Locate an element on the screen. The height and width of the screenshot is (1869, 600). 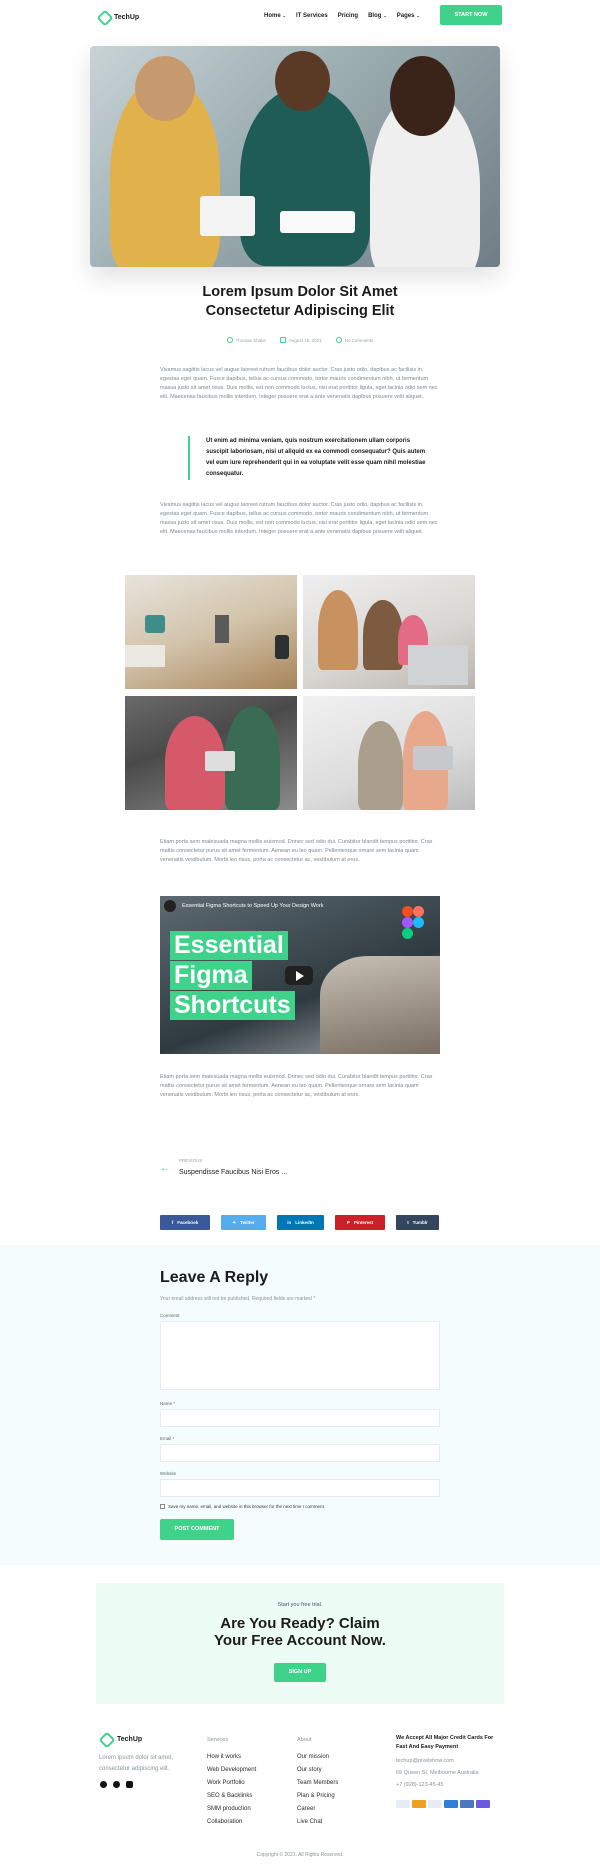
comment-textarea is located at coordinates (300, 1355).